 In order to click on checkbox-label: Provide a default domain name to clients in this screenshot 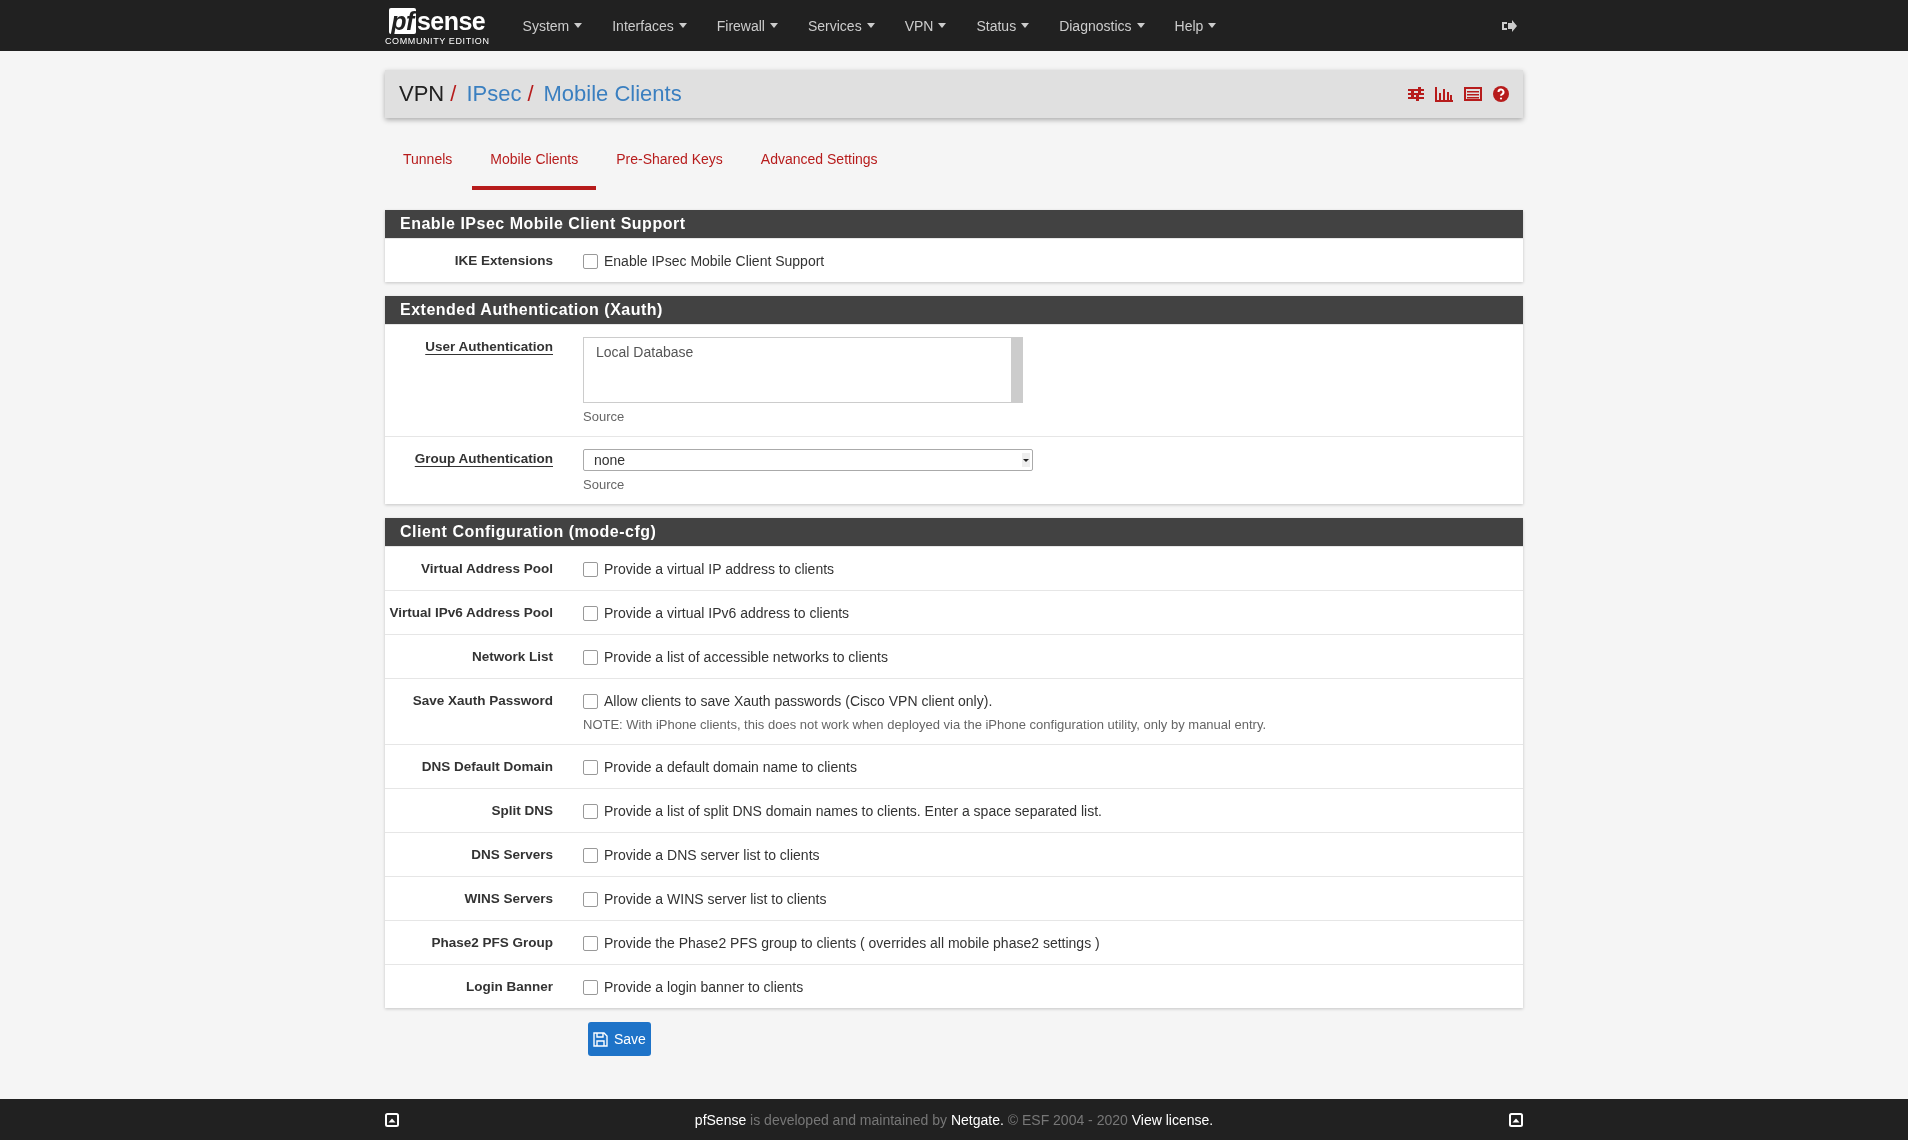, I will do `click(730, 767)`.